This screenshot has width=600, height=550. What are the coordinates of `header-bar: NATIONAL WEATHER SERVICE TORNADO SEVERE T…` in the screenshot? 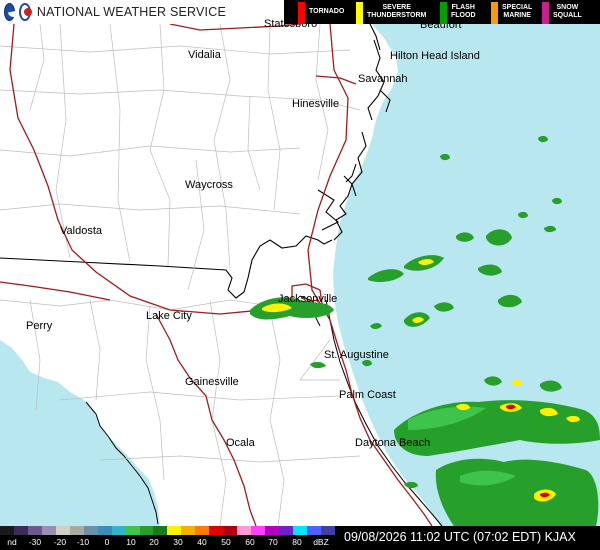 It's located at (300, 12).